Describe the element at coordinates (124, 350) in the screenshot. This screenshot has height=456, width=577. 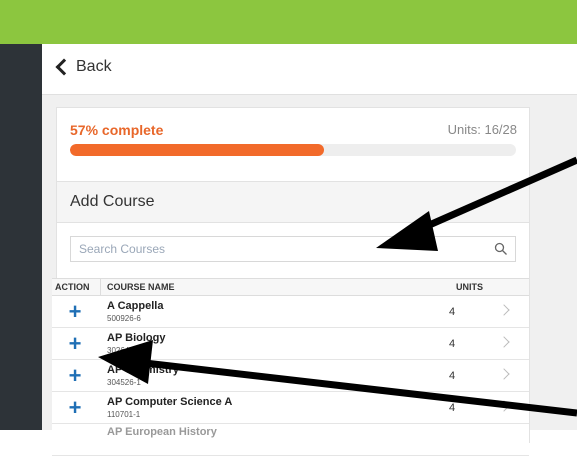
I see `course-code: 302647-1` at that location.